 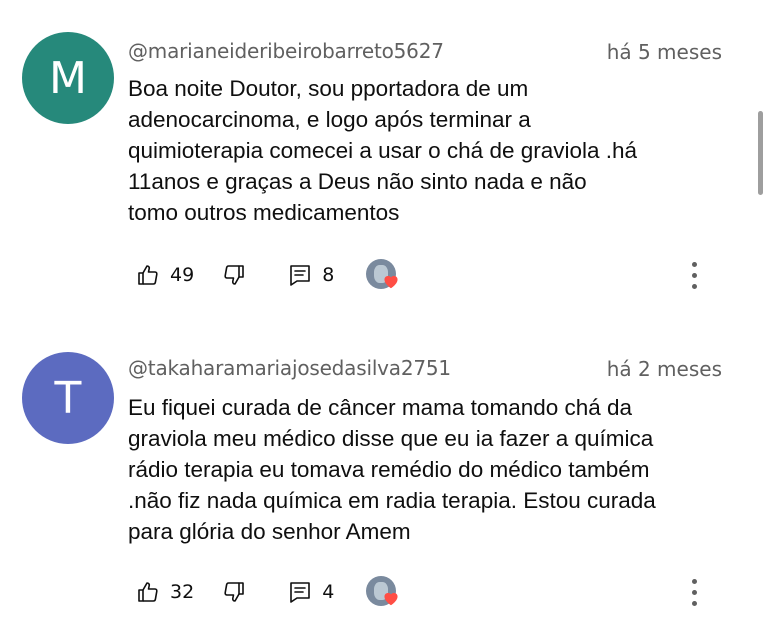 I want to click on comment-actions: 32 4, so click(x=265, y=592).